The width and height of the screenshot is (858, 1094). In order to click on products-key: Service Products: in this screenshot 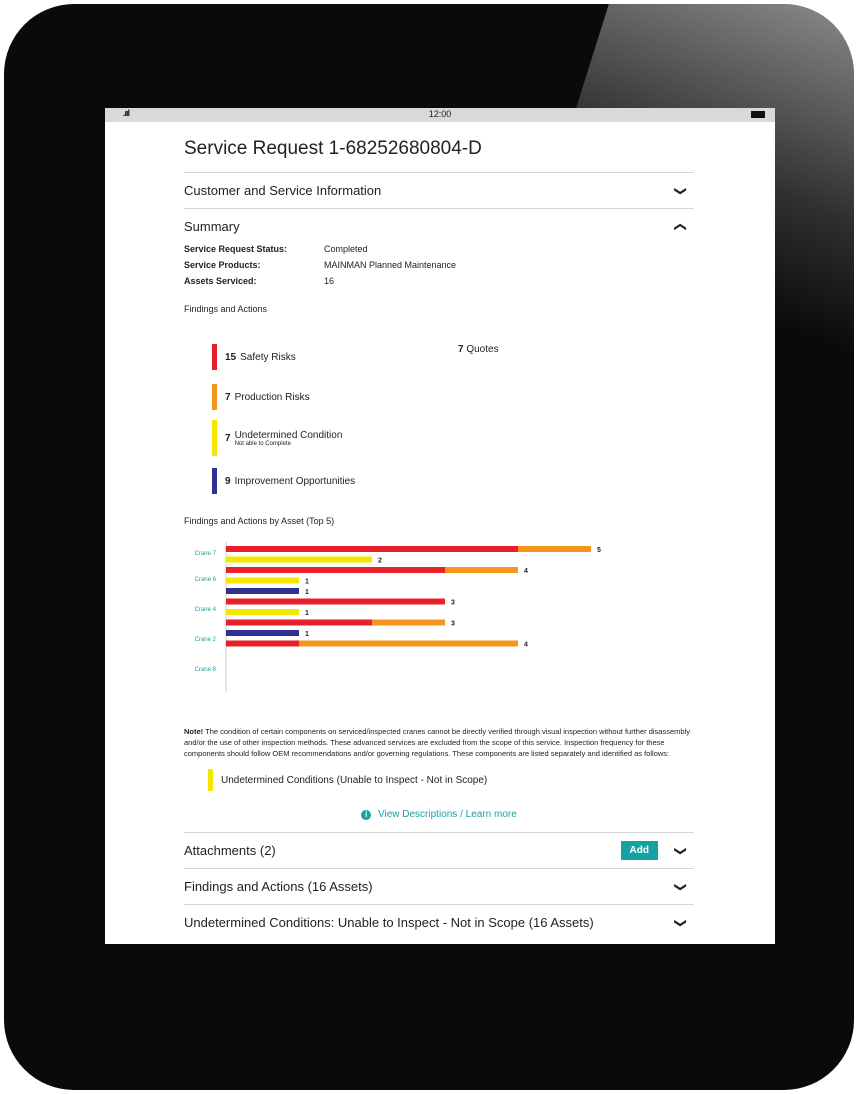, I will do `click(222, 265)`.